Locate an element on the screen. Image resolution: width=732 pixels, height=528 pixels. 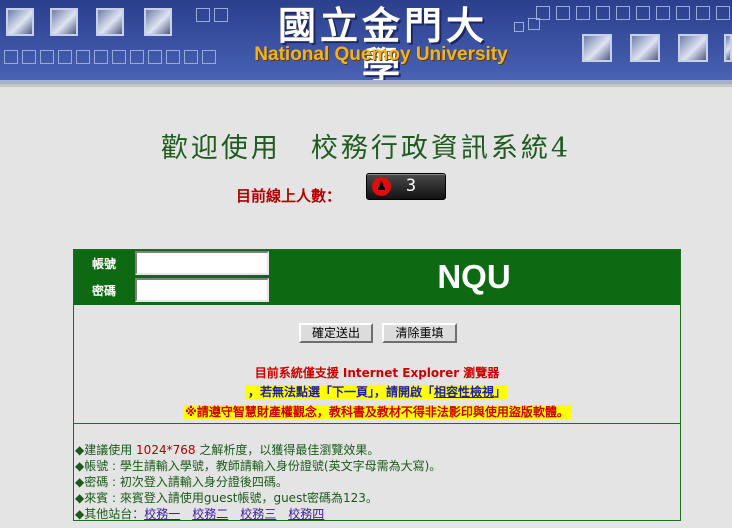
compatibility-notice: ，若無法點選「下一頁」，請開啟「相容性檢視」 is located at coordinates (377, 392).